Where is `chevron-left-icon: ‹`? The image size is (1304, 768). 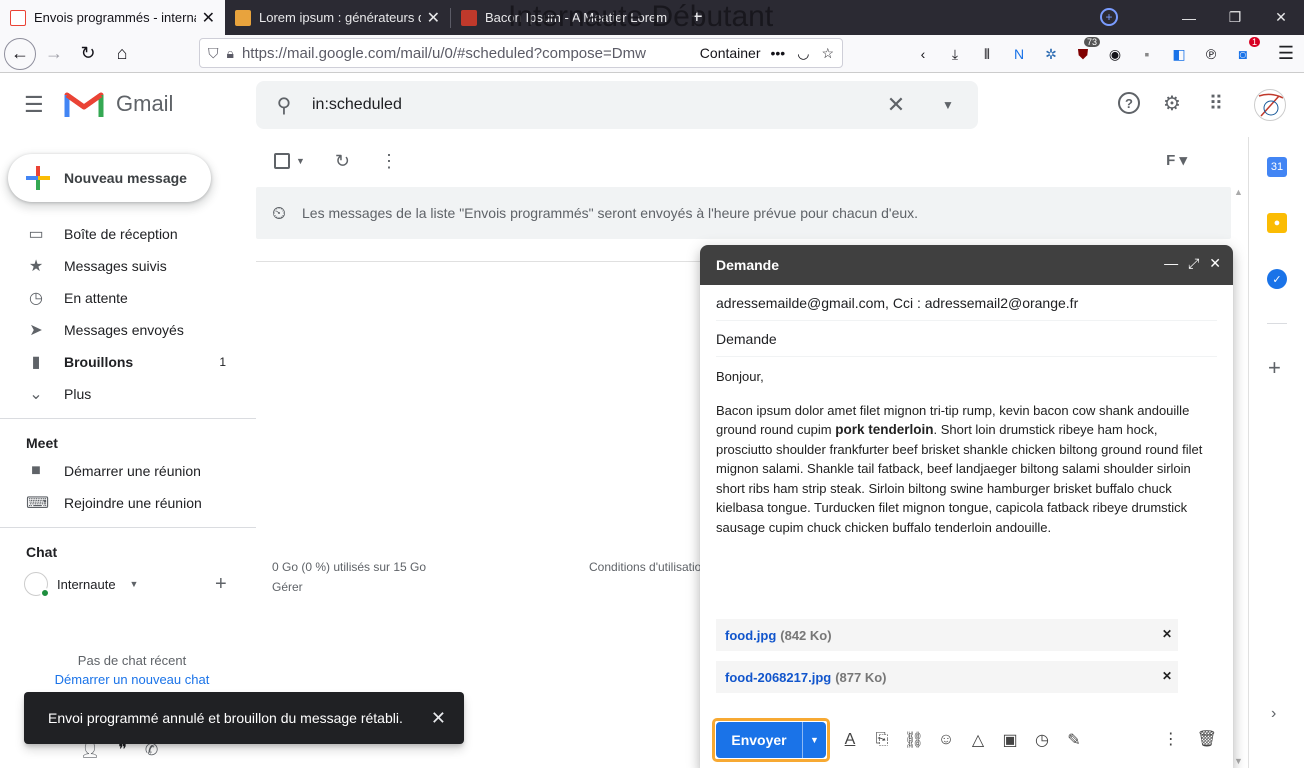 chevron-left-icon: ‹ is located at coordinates (923, 54).